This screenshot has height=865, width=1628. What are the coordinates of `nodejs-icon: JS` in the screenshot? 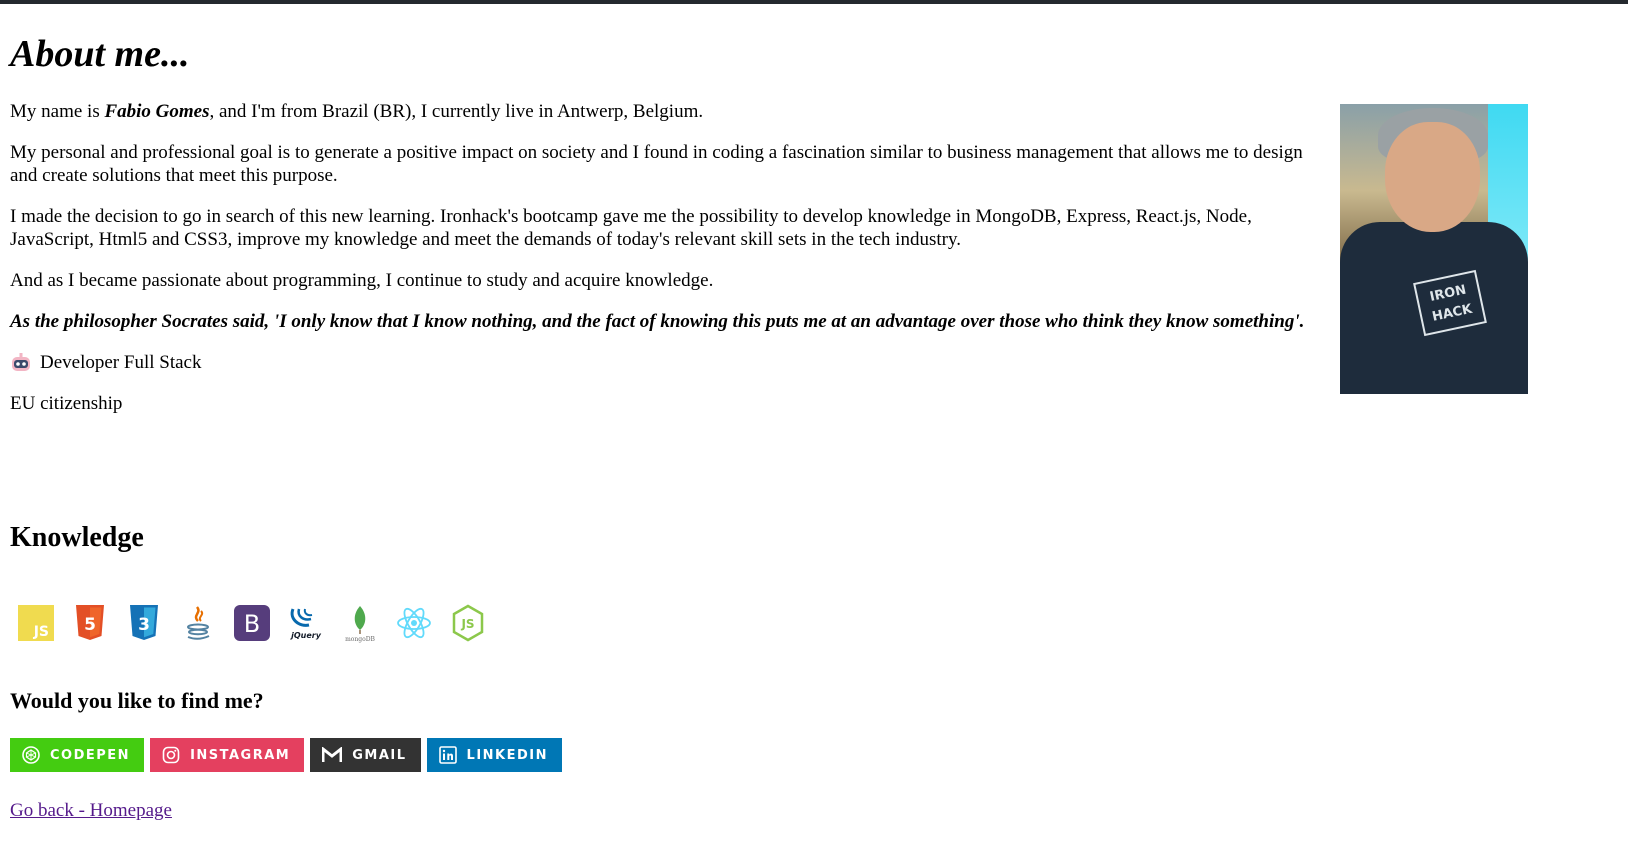 It's located at (468, 623).